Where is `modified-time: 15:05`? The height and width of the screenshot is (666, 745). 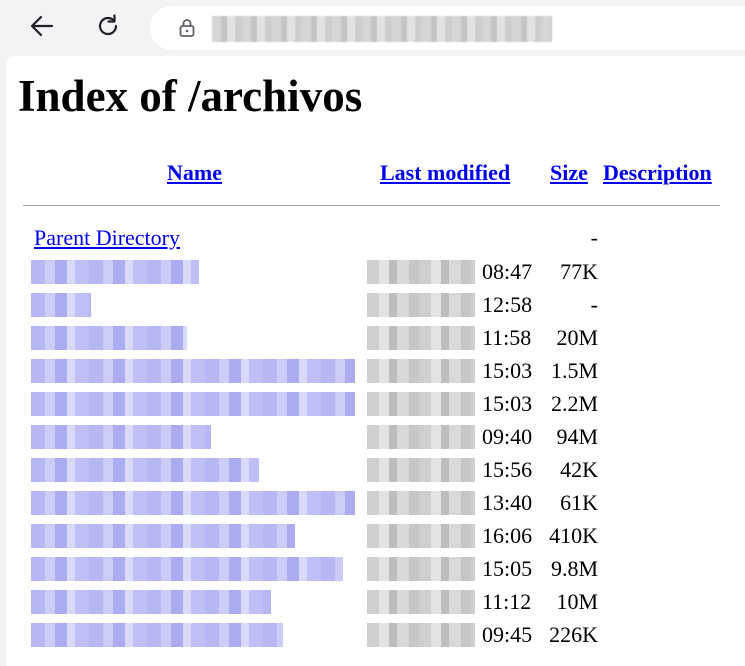
modified-time: 15:05 is located at coordinates (507, 568).